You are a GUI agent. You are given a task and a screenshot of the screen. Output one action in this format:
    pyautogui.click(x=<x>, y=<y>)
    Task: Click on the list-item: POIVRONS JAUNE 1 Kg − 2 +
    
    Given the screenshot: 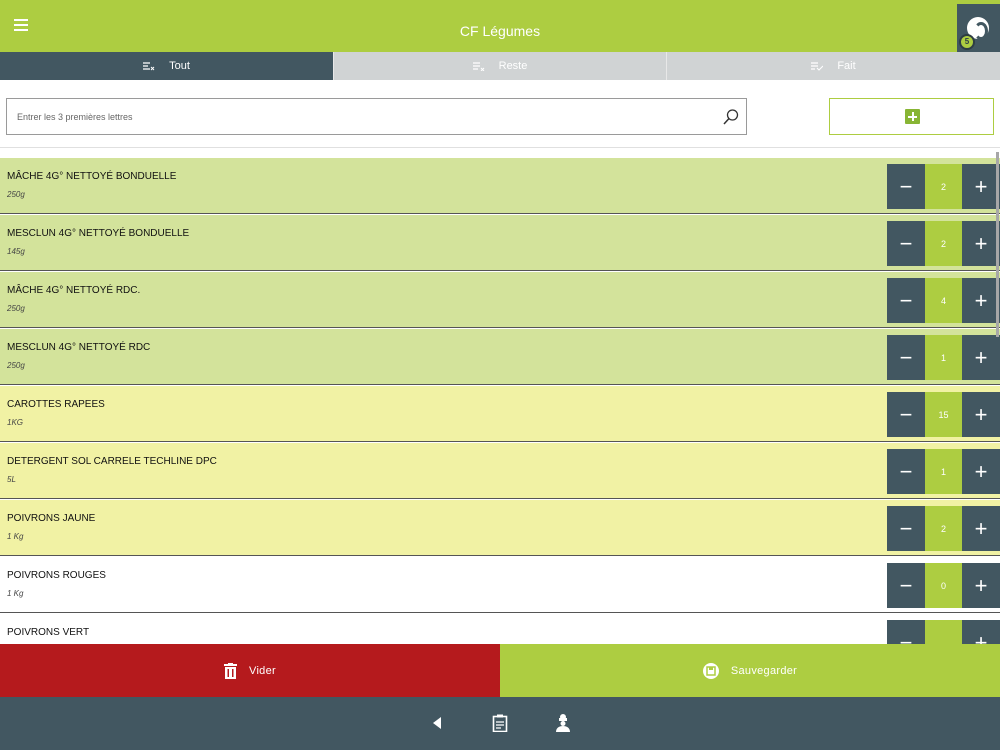 What is the action you would take?
    pyautogui.click(x=500, y=528)
    